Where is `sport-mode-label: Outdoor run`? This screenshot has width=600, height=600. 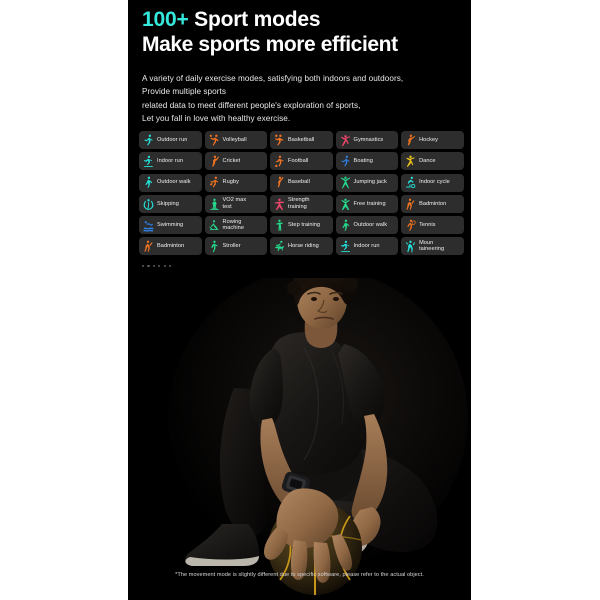
sport-mode-label: Outdoor run is located at coordinates (172, 139).